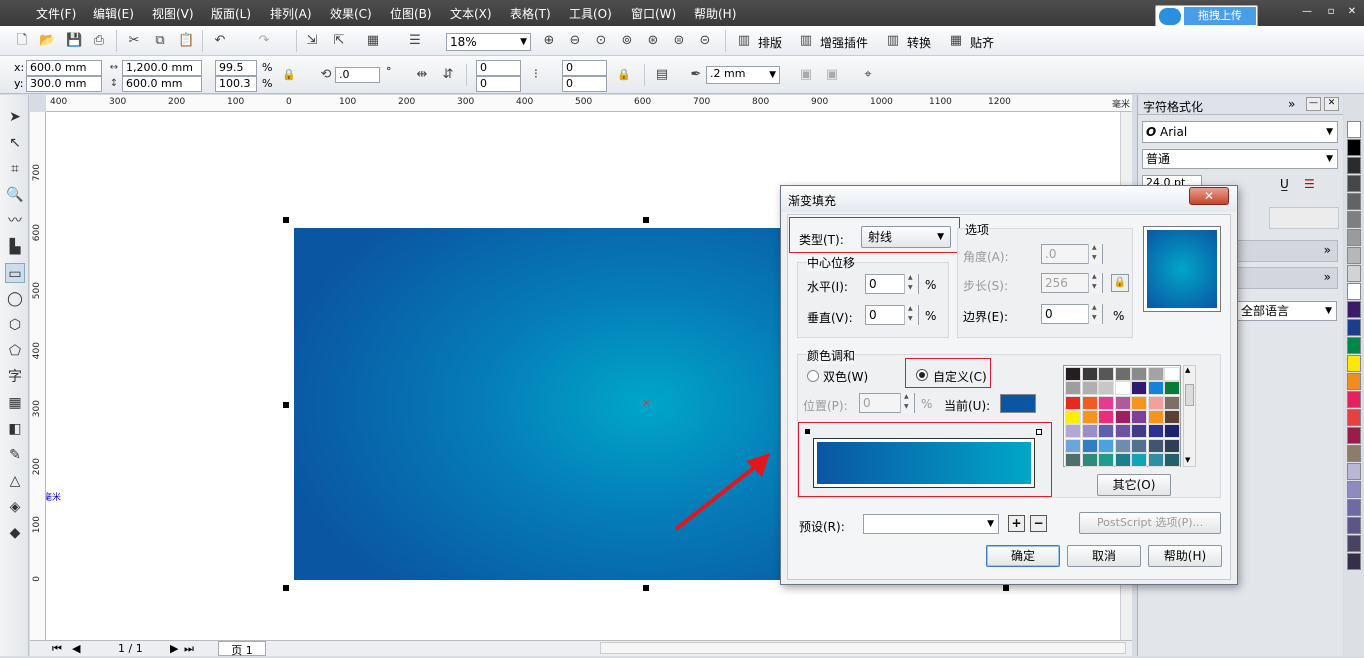 This screenshot has width=1364, height=658. Describe the element at coordinates (64, 84) in the screenshot. I see `y-position-field: 300.0 mm` at that location.